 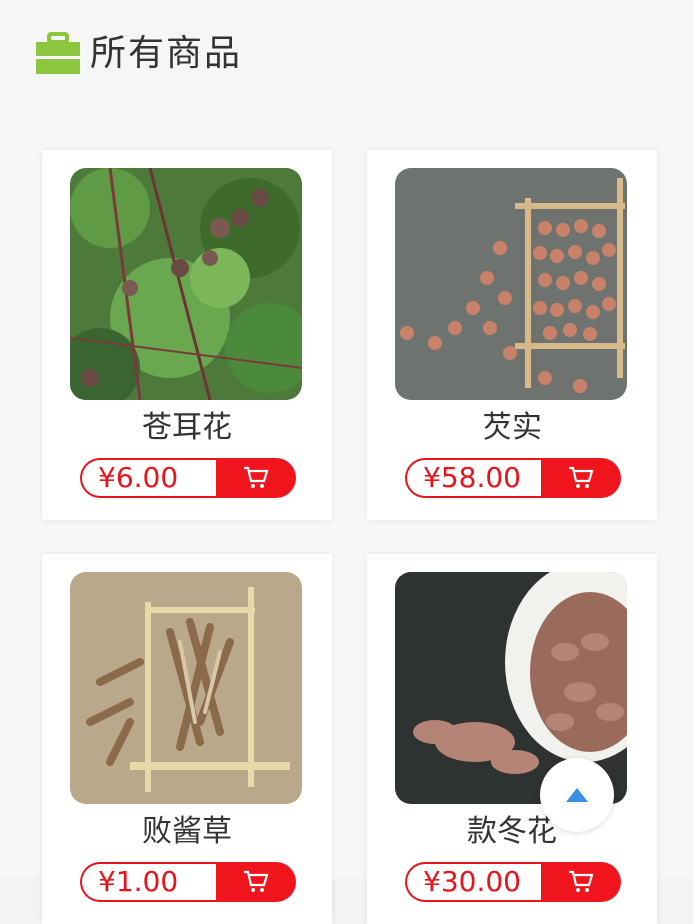 What do you see at coordinates (346, 55) in the screenshot?
I see `page-header: 所有商品` at bounding box center [346, 55].